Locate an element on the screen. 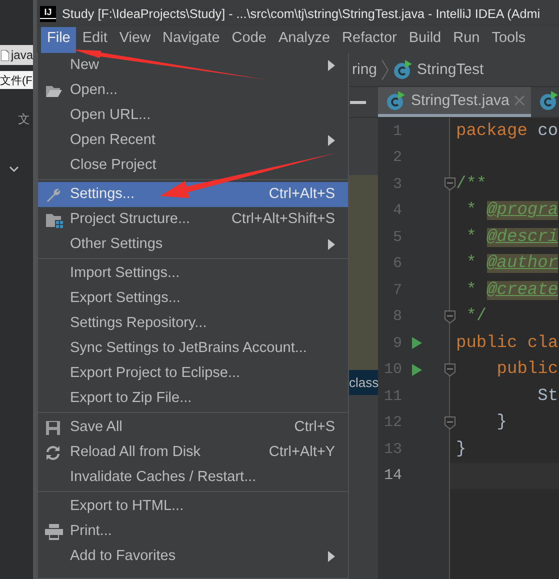 Image resolution: width=559 pixels, height=579 pixels. code-line: package co is located at coordinates (507, 131).